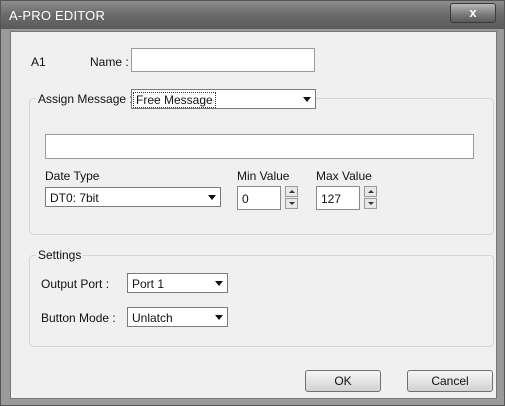 This screenshot has width=505, height=406. What do you see at coordinates (343, 381) in the screenshot?
I see `ok-button: OK` at bounding box center [343, 381].